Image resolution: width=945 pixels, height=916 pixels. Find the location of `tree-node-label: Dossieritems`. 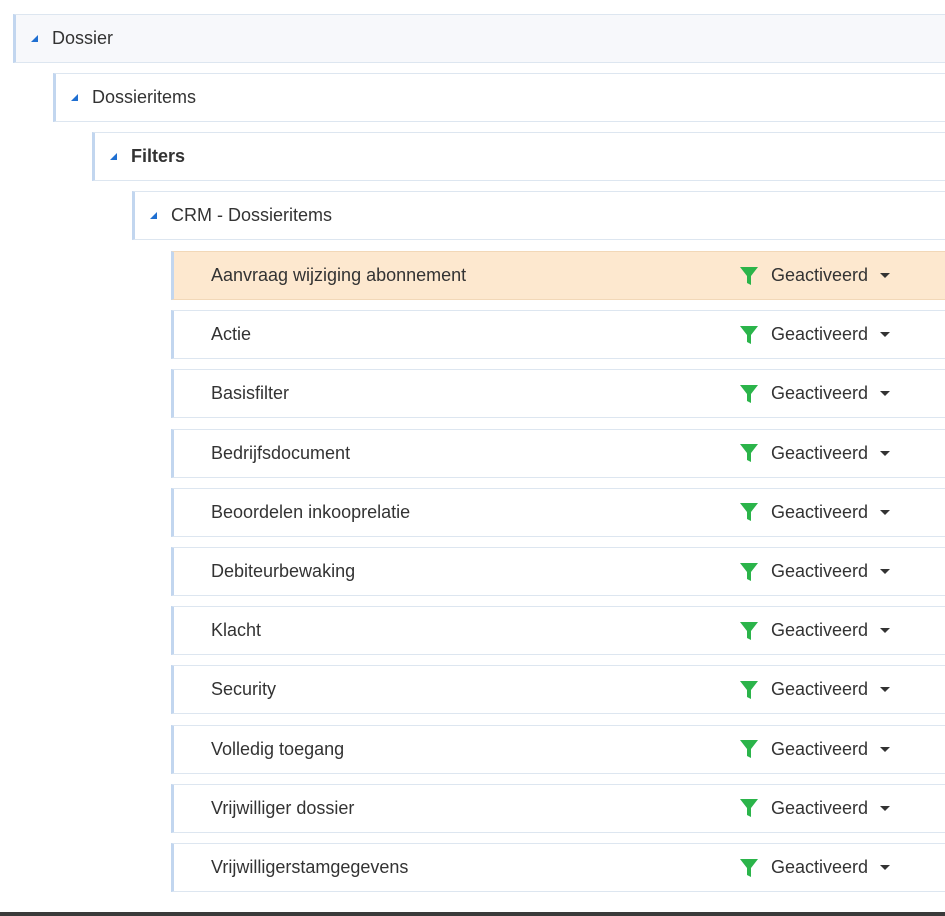

tree-node-label: Dossieritems is located at coordinates (144, 97).